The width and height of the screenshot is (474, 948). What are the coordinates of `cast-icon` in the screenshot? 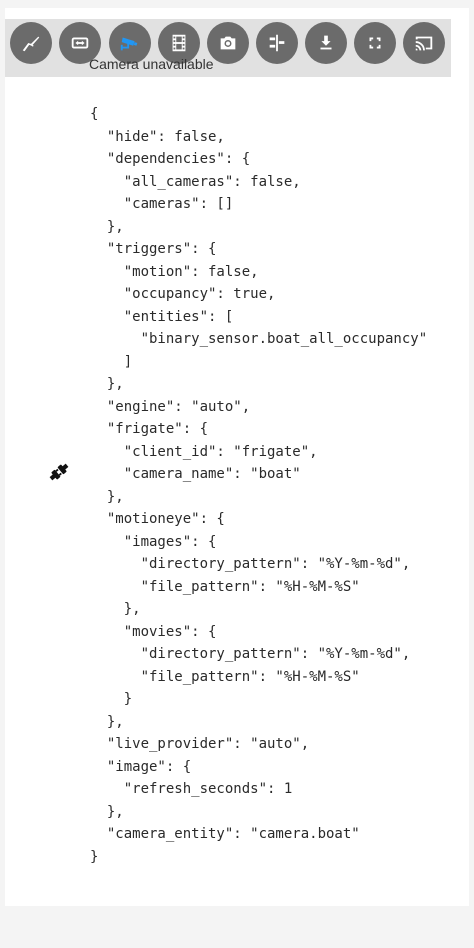 It's located at (424, 43).